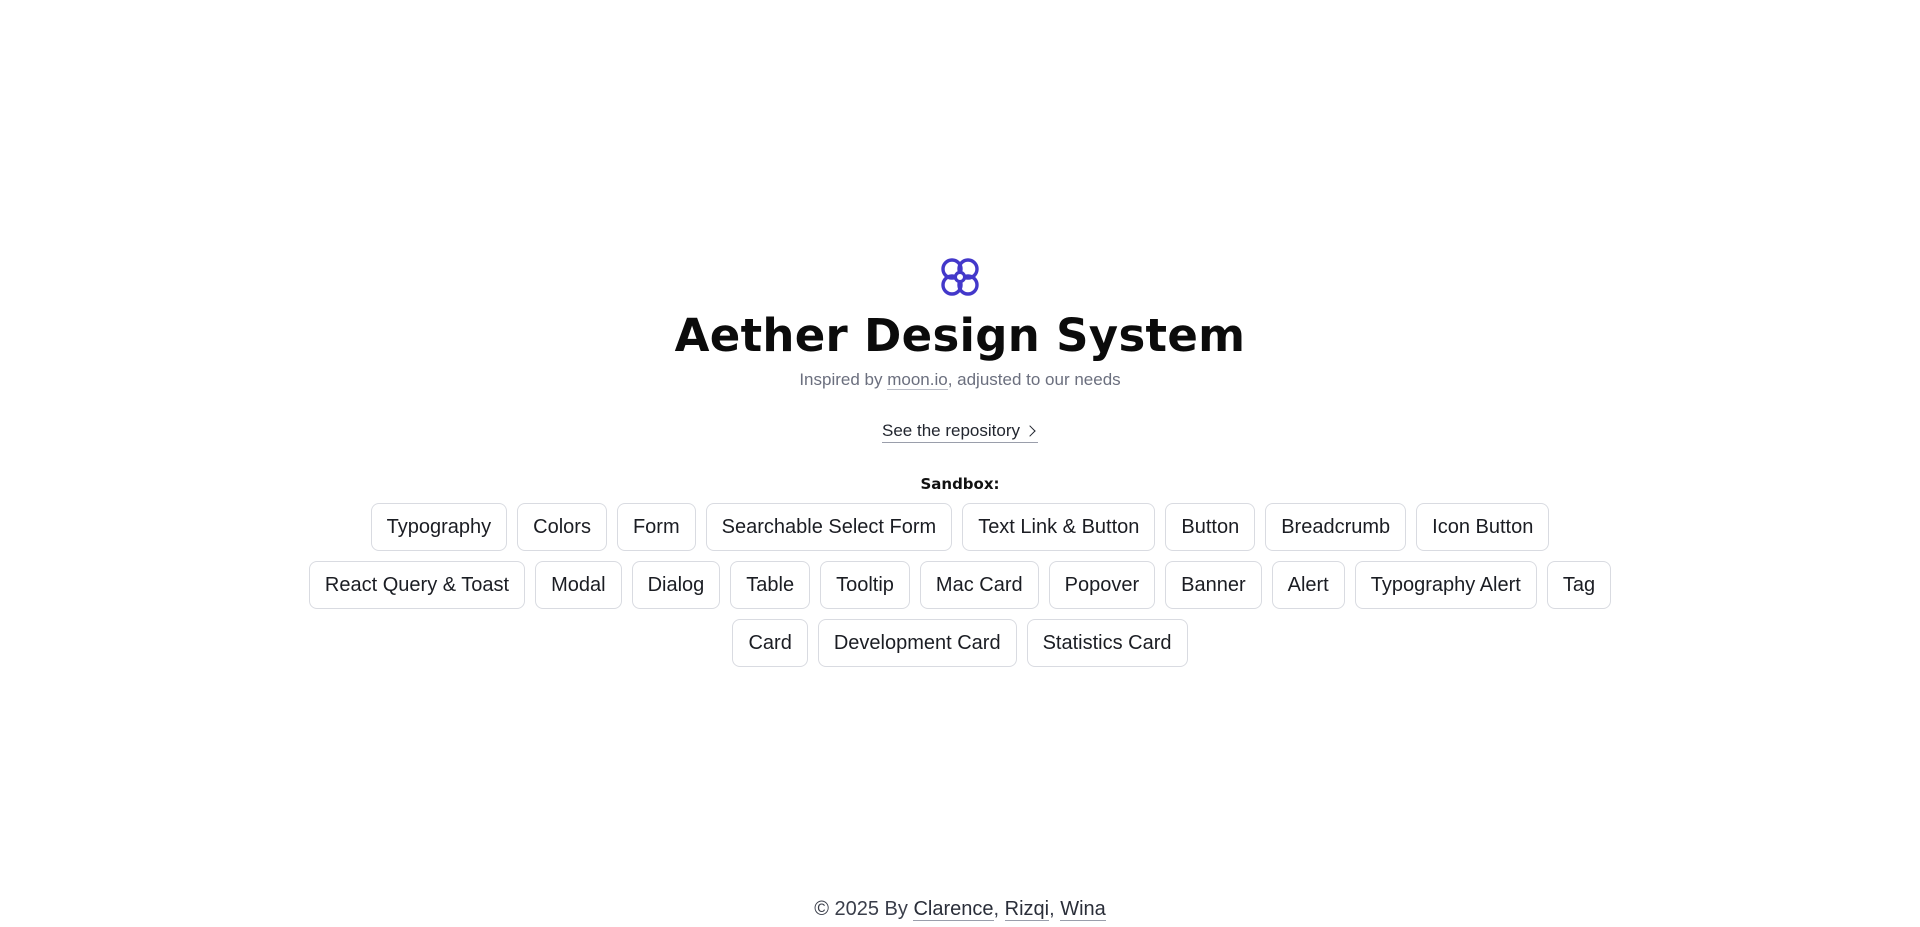 This screenshot has width=1920, height=927. I want to click on author-link-clarence: Clarence, so click(953, 909).